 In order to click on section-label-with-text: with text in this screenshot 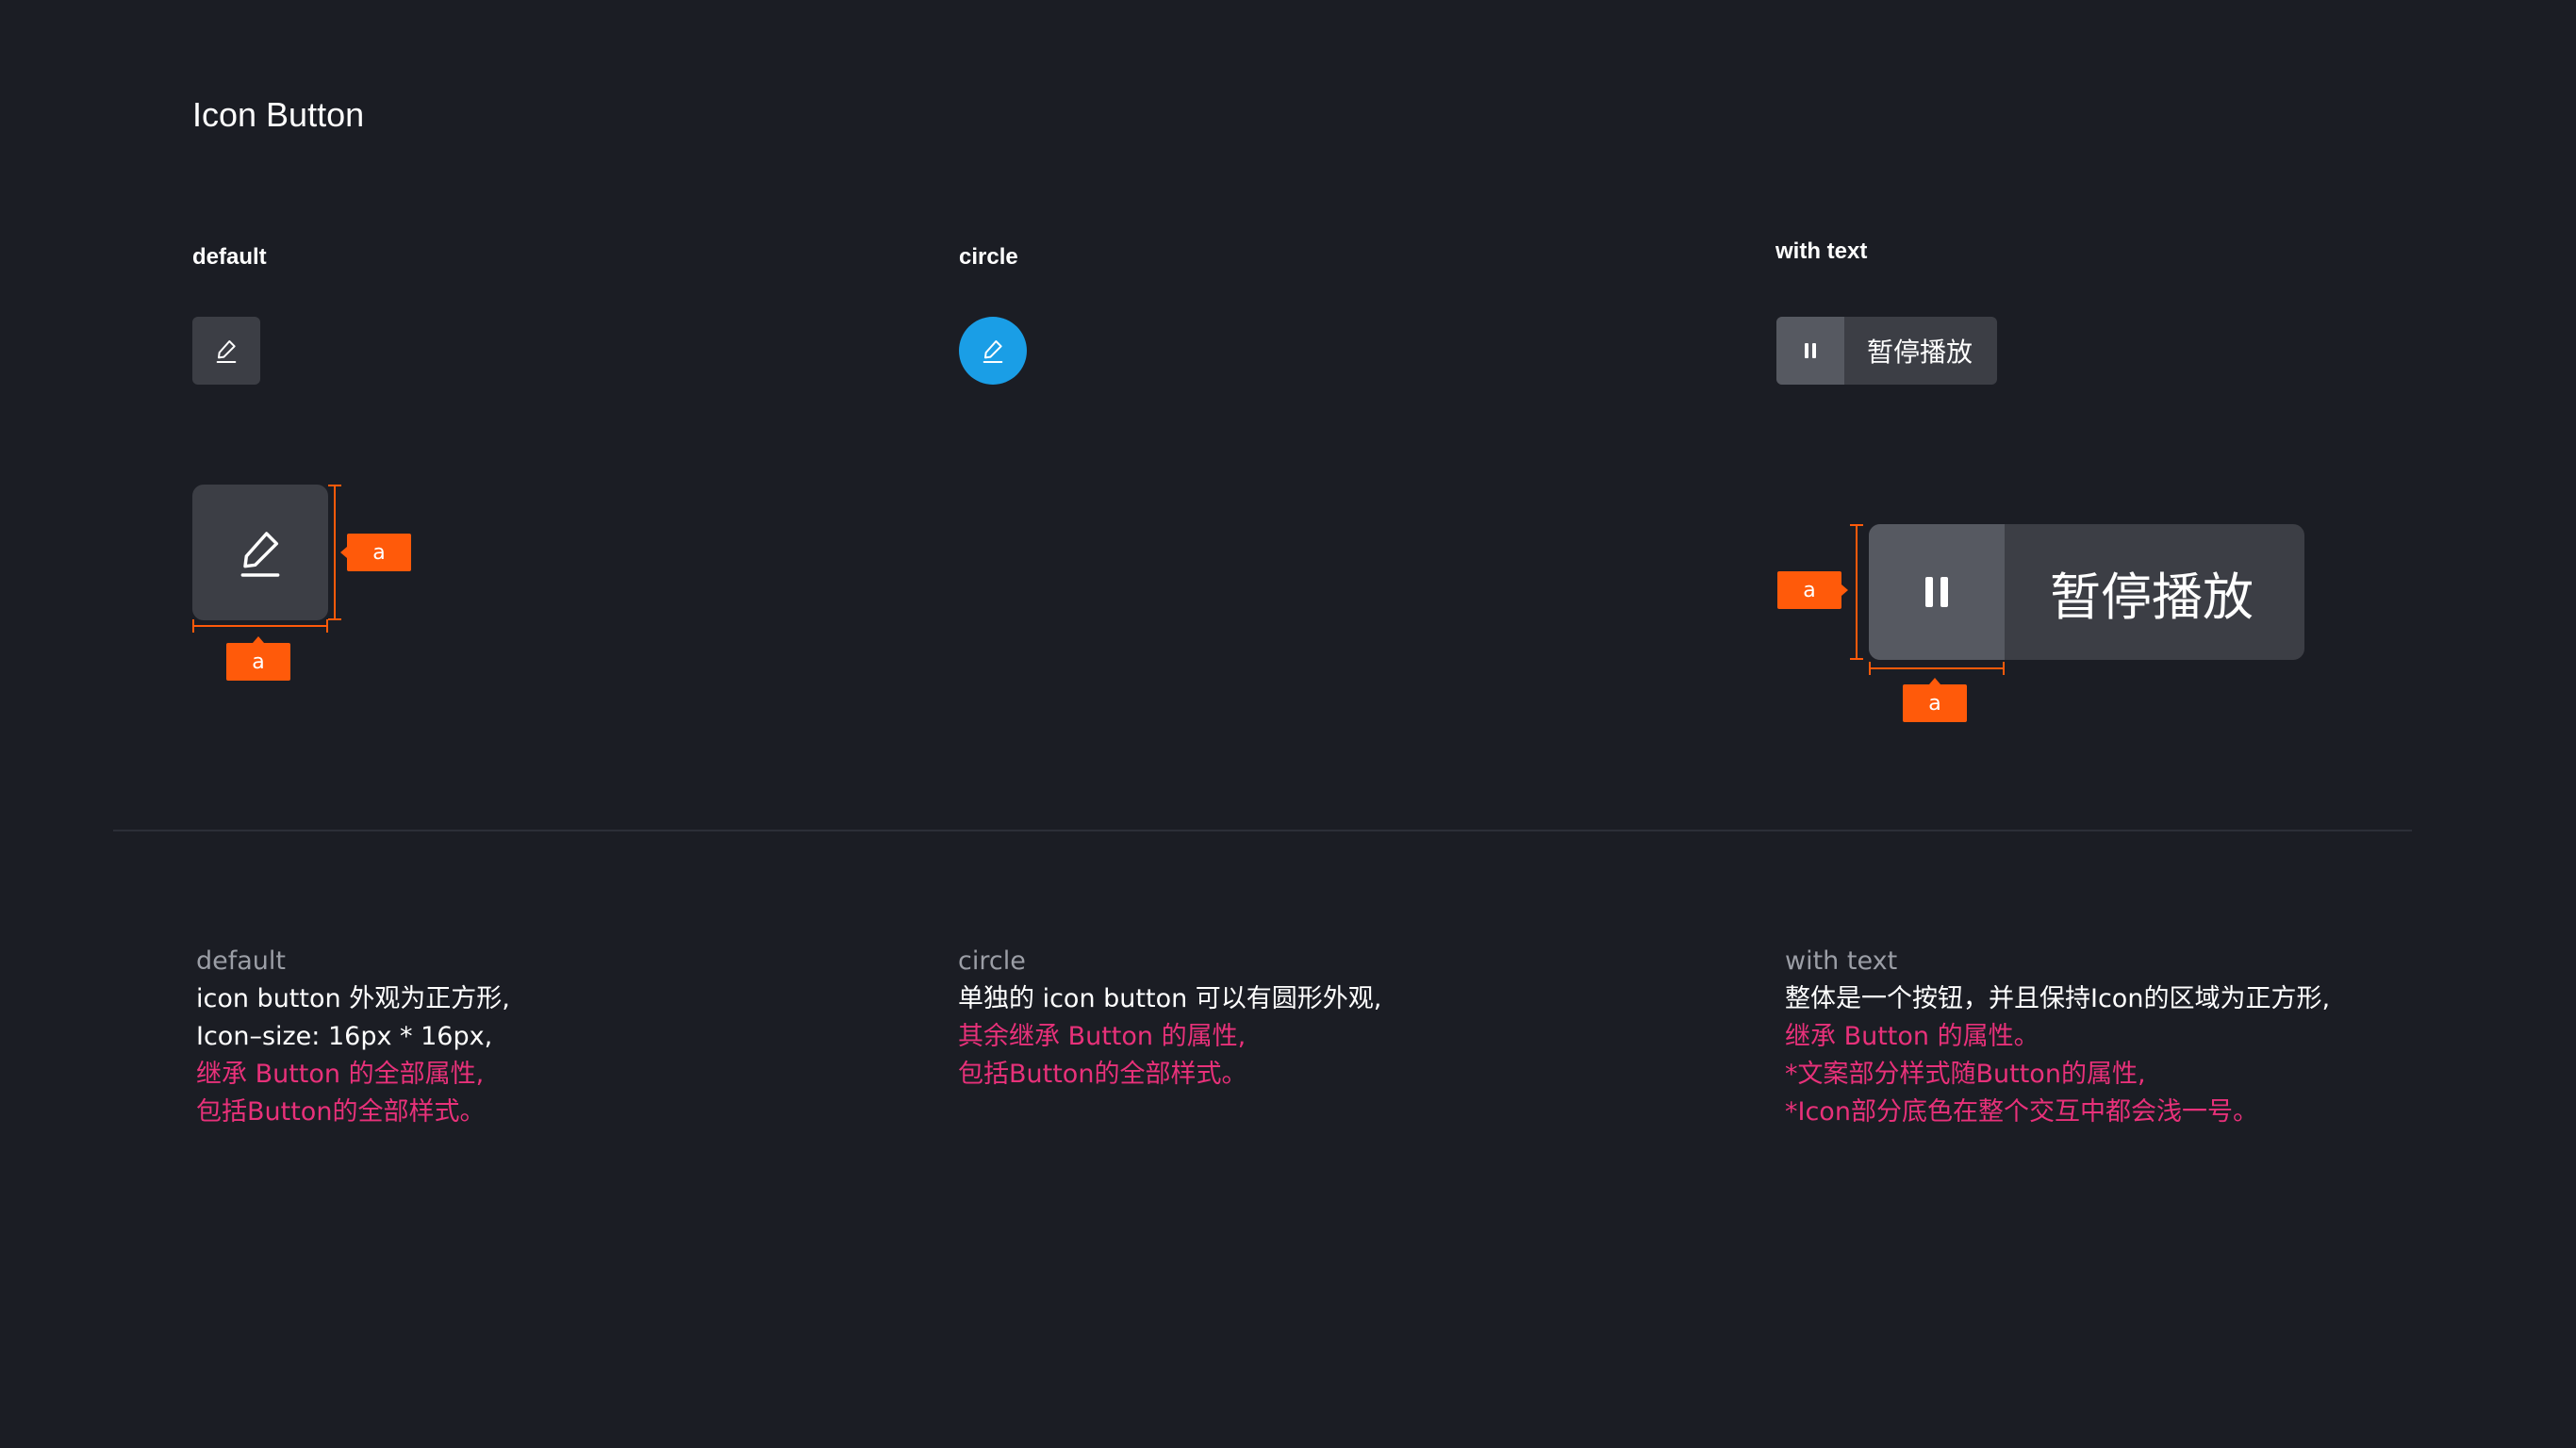, I will do `click(1821, 251)`.